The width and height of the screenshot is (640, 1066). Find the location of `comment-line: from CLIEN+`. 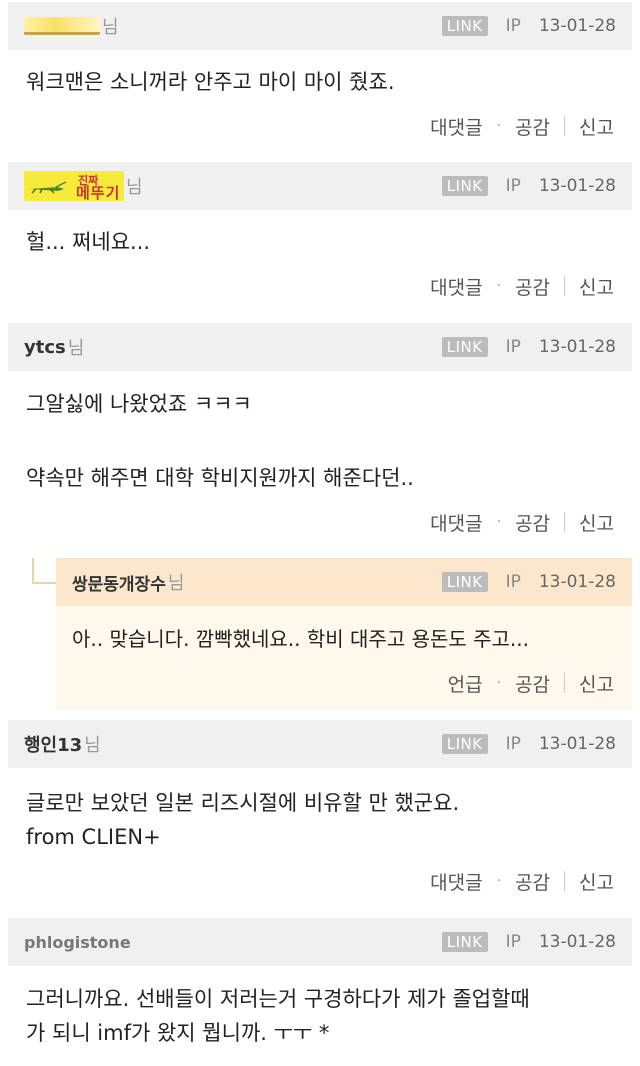

comment-line: from CLIEN+ is located at coordinates (93, 837).